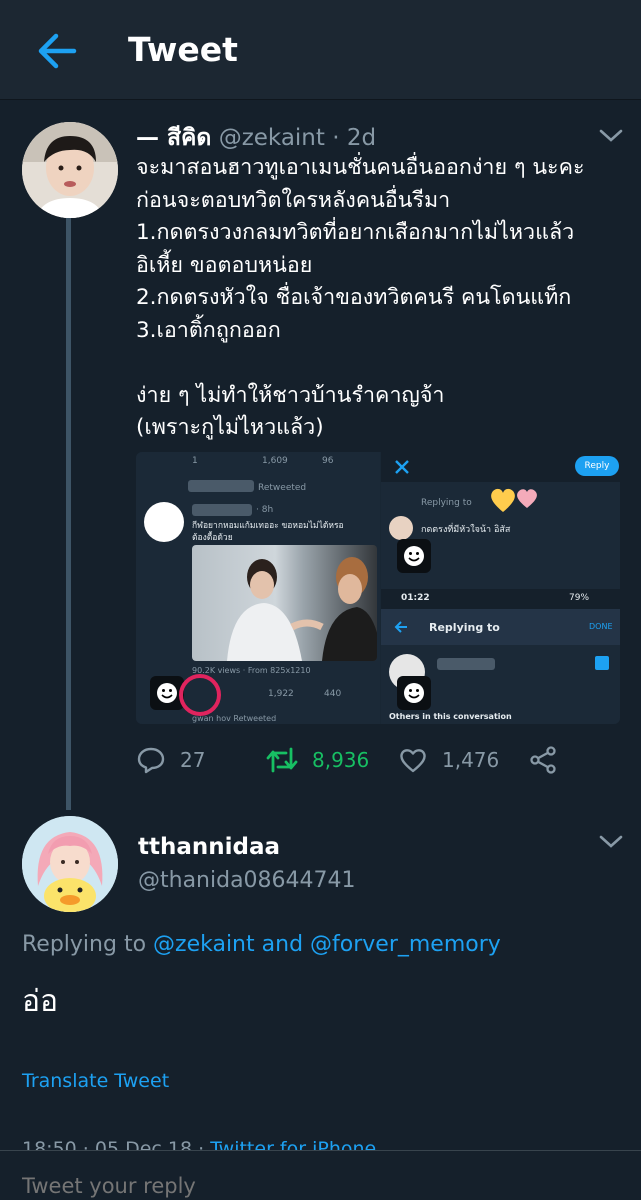 The image size is (641, 1200). Describe the element at coordinates (471, 760) in the screenshot. I see `like-count: 1,476` at that location.